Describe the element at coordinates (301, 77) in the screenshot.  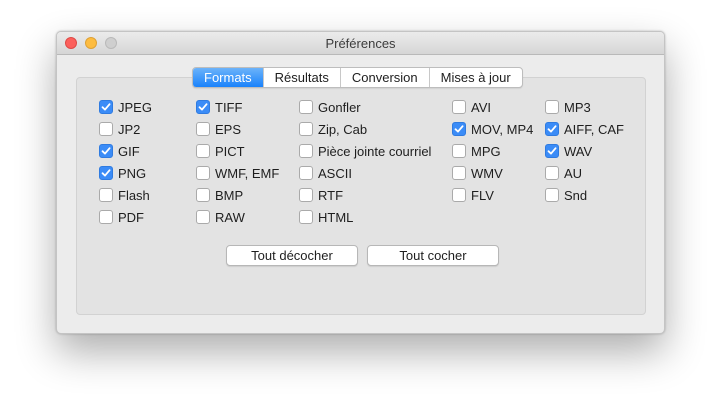
I see `tab-resultats: Résultats` at that location.